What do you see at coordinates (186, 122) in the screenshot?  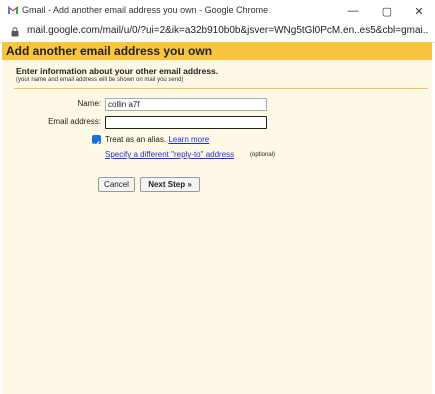 I see `email-field` at bounding box center [186, 122].